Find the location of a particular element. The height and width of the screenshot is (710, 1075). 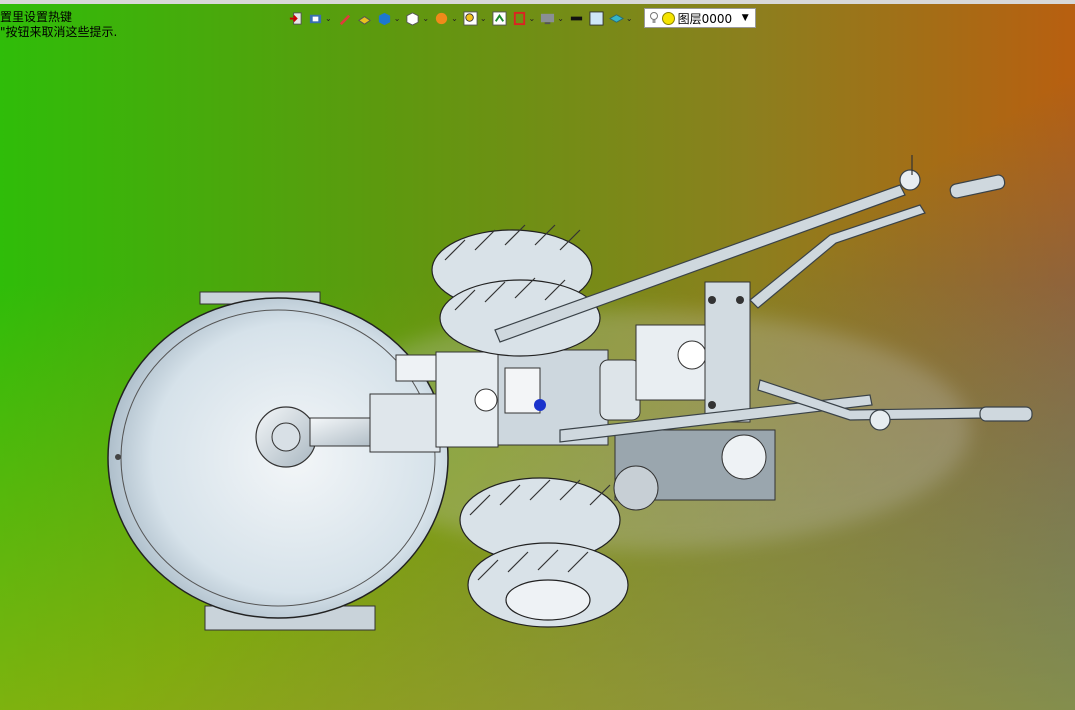

solid-button is located at coordinates (364, 18).